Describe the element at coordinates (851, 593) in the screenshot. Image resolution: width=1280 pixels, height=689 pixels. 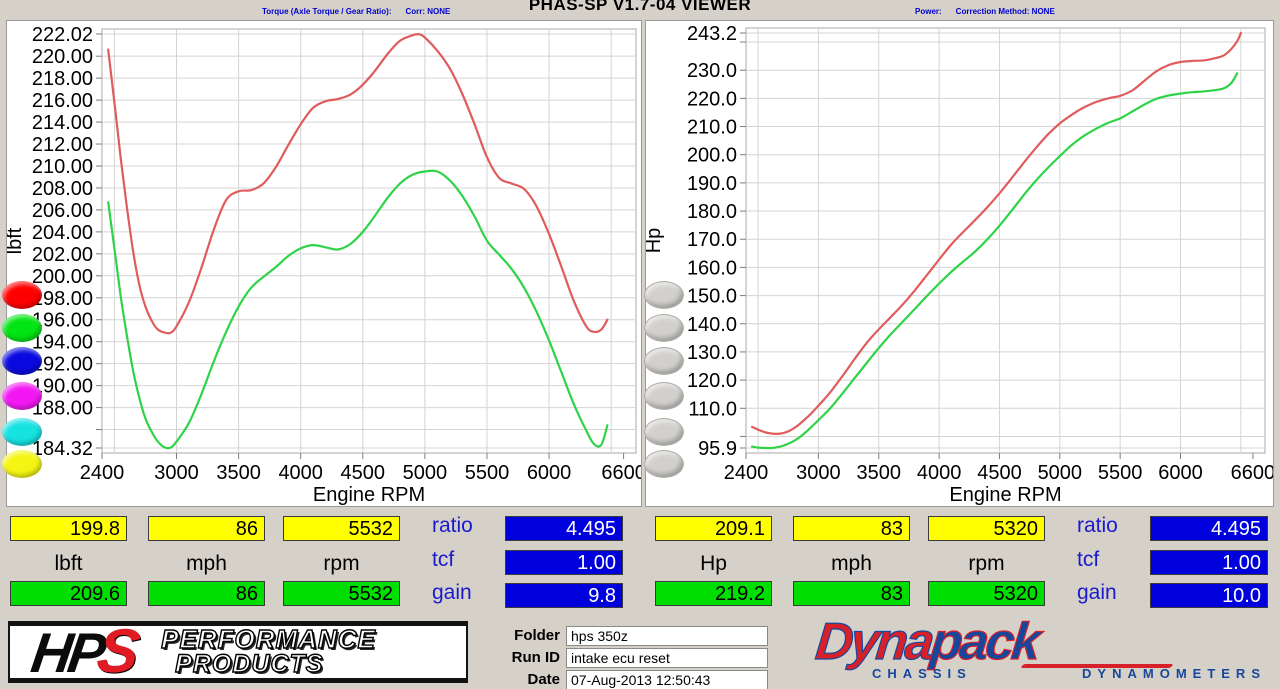
I see `power-run2-mph-field: 83` at that location.